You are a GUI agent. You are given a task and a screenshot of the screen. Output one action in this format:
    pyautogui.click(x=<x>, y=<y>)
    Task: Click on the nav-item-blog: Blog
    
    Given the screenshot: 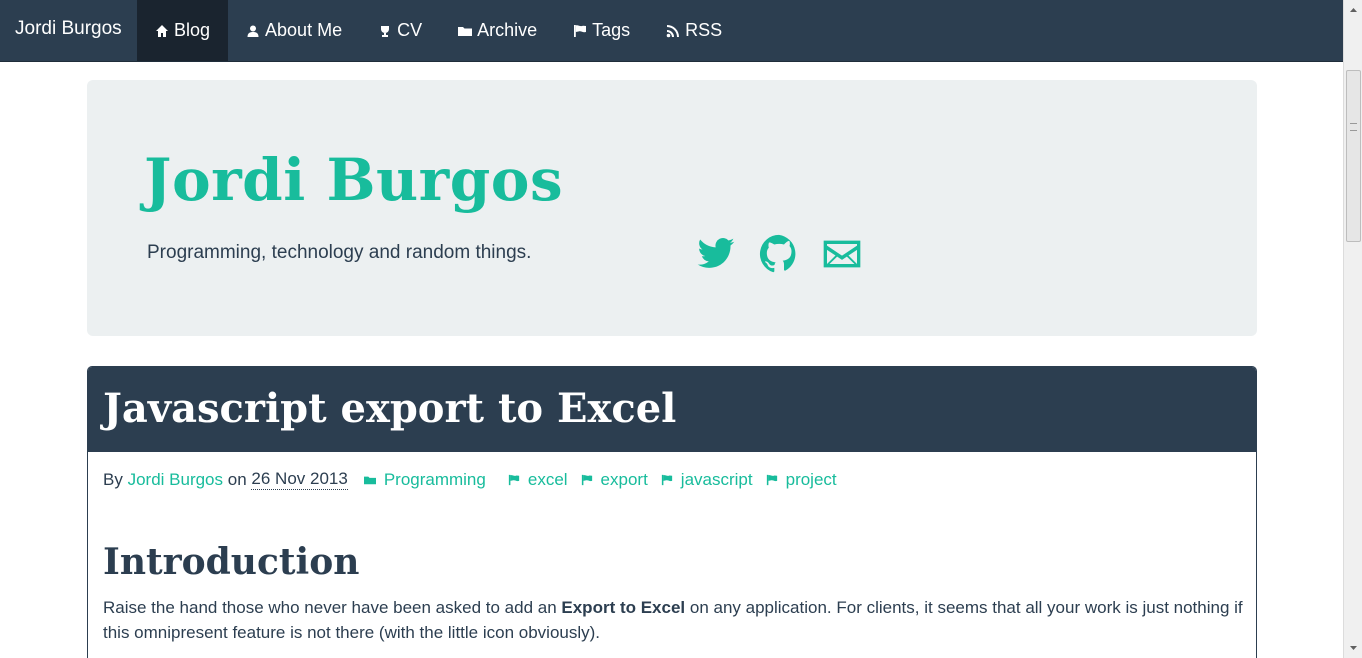 What is the action you would take?
    pyautogui.click(x=183, y=30)
    